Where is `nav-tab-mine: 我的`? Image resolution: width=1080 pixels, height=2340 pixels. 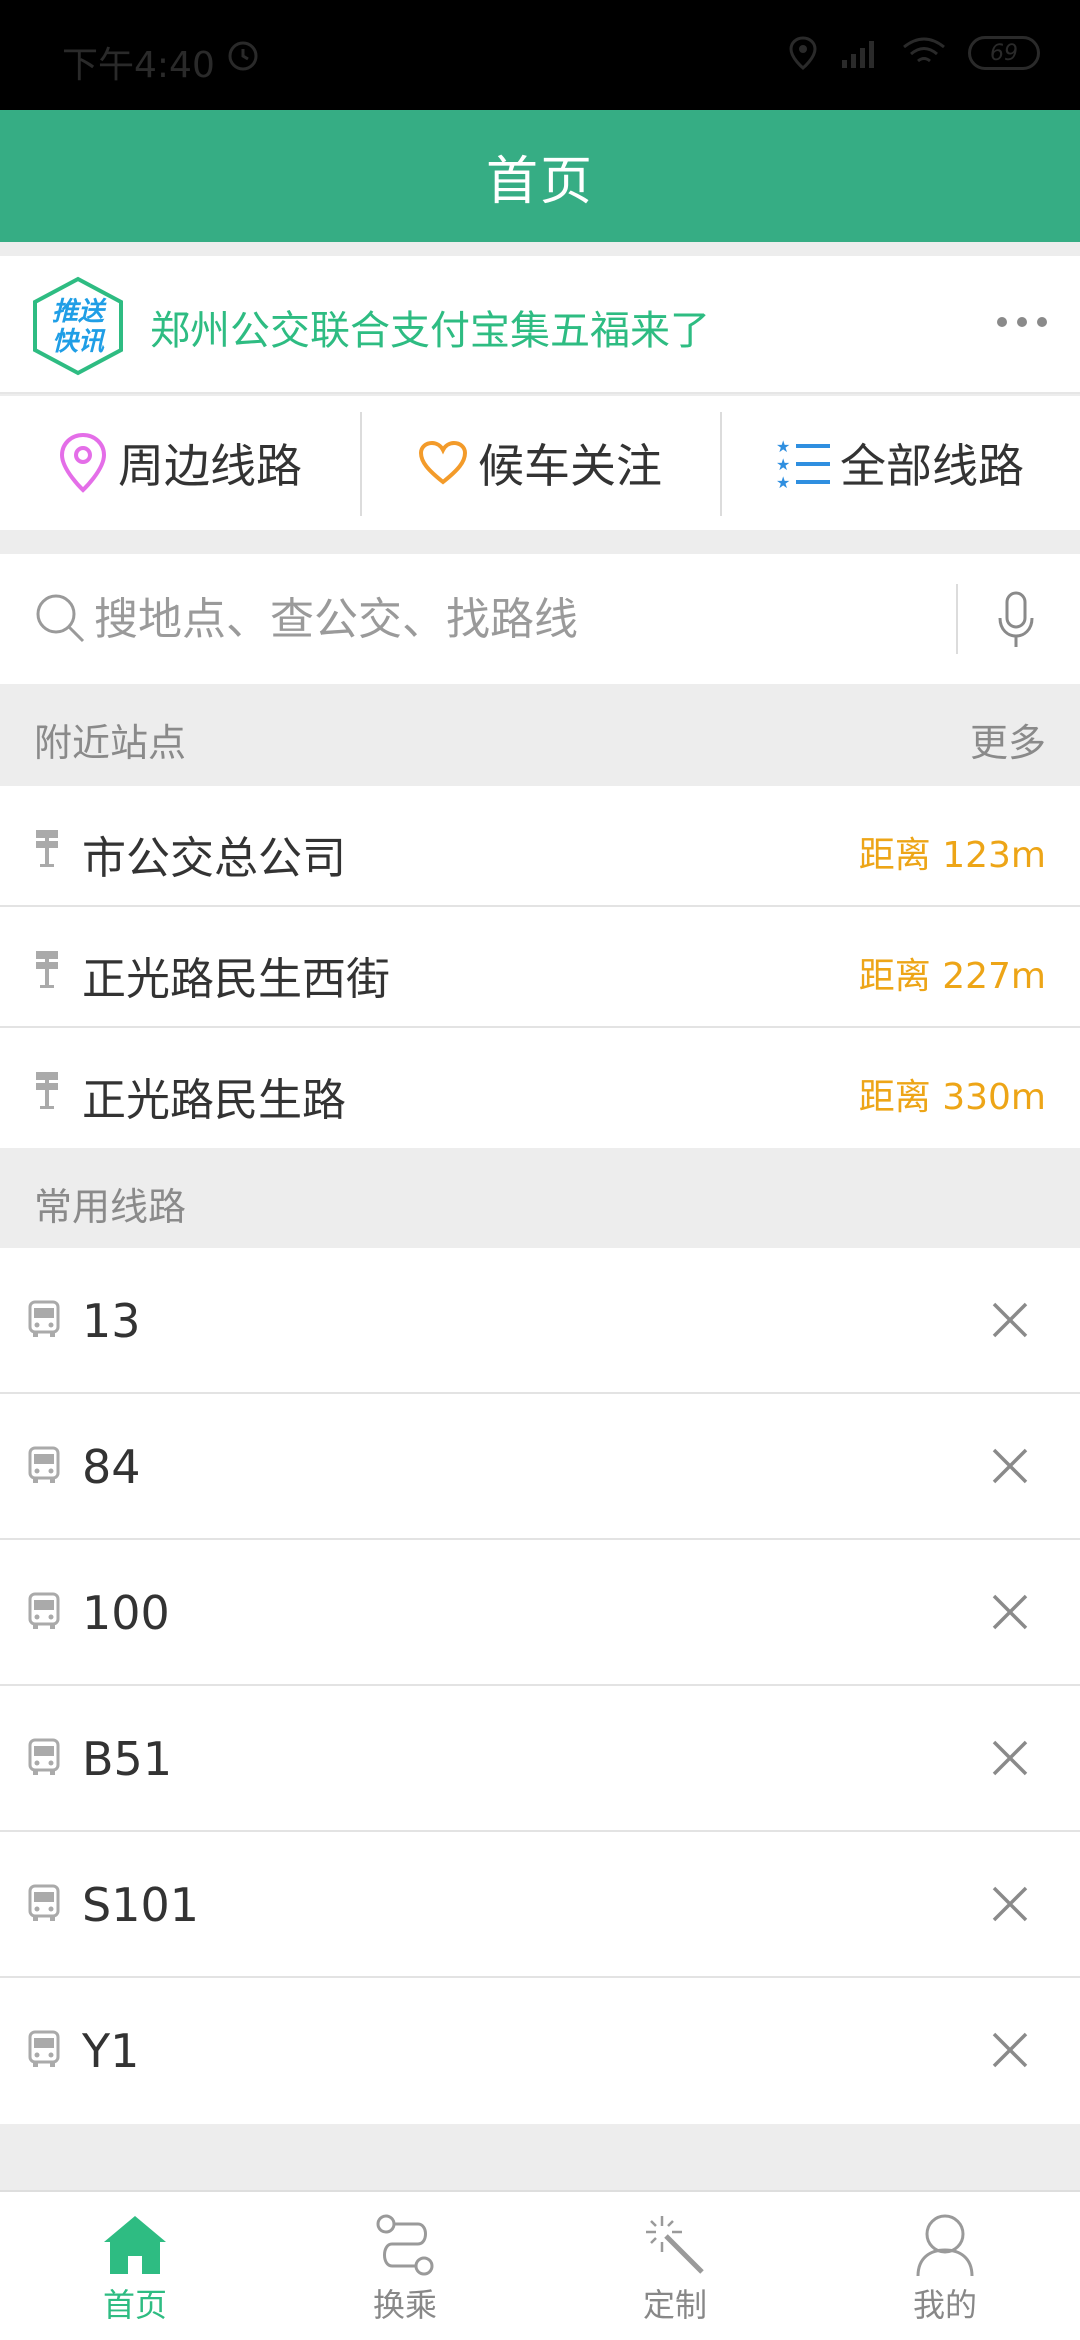 nav-tab-mine: 我的 is located at coordinates (945, 2266).